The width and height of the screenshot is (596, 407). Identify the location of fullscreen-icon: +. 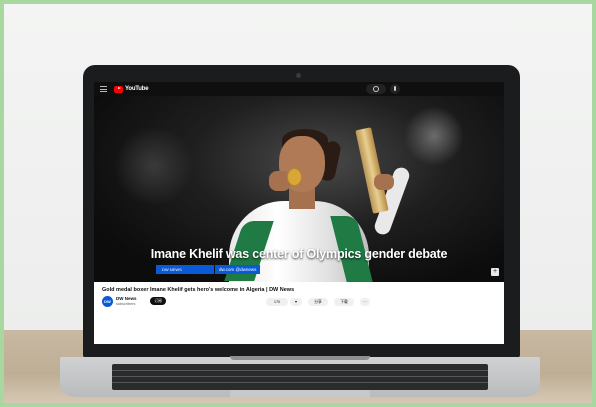
(495, 272).